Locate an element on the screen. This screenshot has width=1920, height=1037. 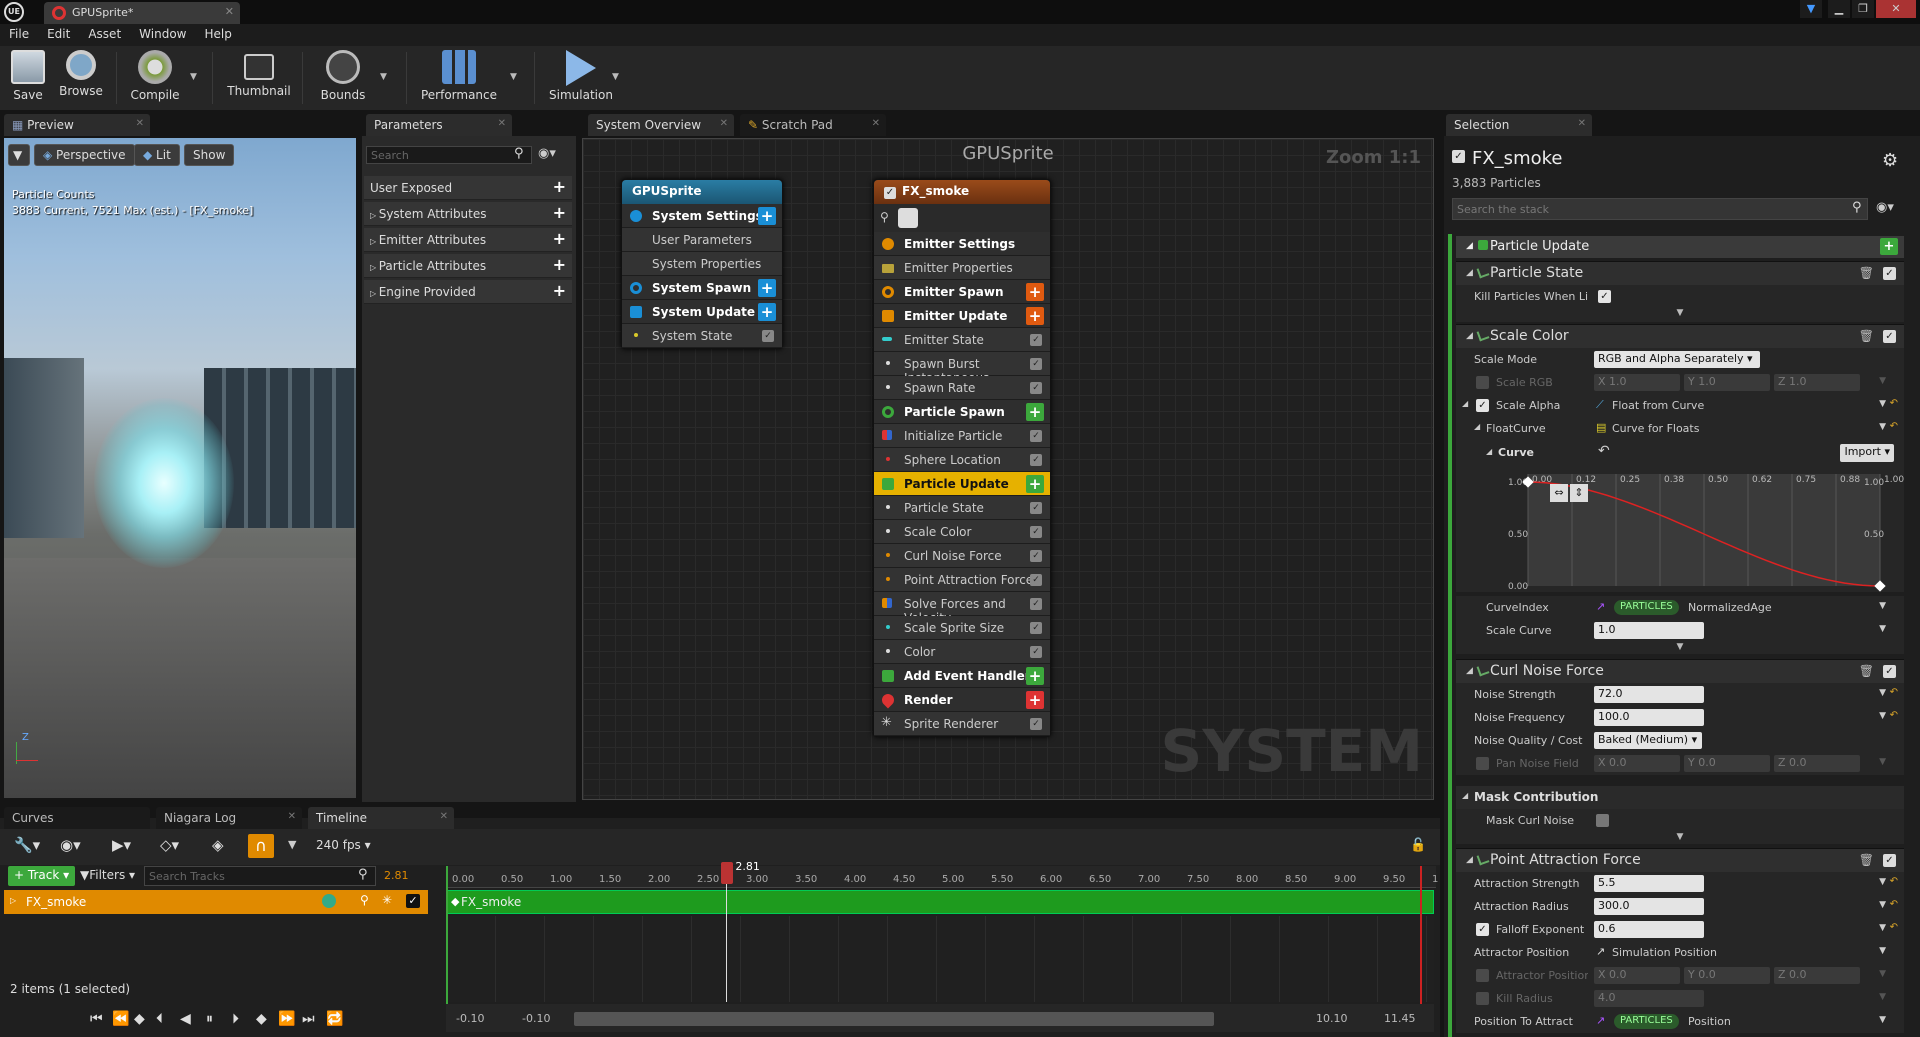
bounds-button: Bounds is located at coordinates (343, 78).